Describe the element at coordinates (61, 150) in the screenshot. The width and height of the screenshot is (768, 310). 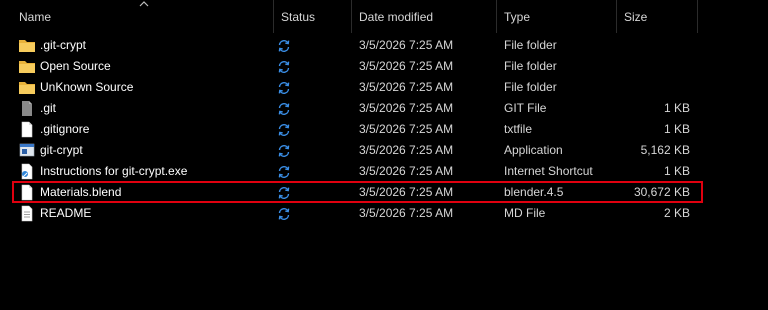
I see `file-name: git-crypt` at that location.